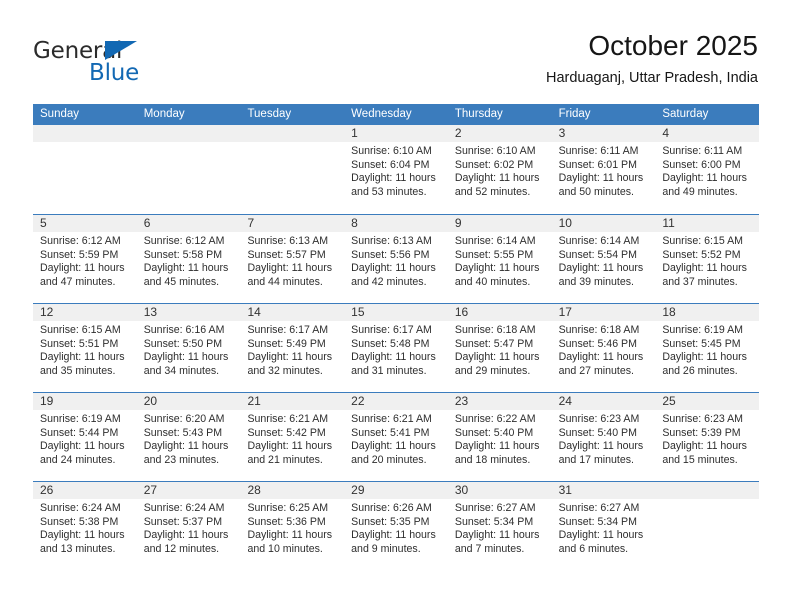  What do you see at coordinates (114, 73) in the screenshot?
I see `logo-text-blue: Blue` at bounding box center [114, 73].